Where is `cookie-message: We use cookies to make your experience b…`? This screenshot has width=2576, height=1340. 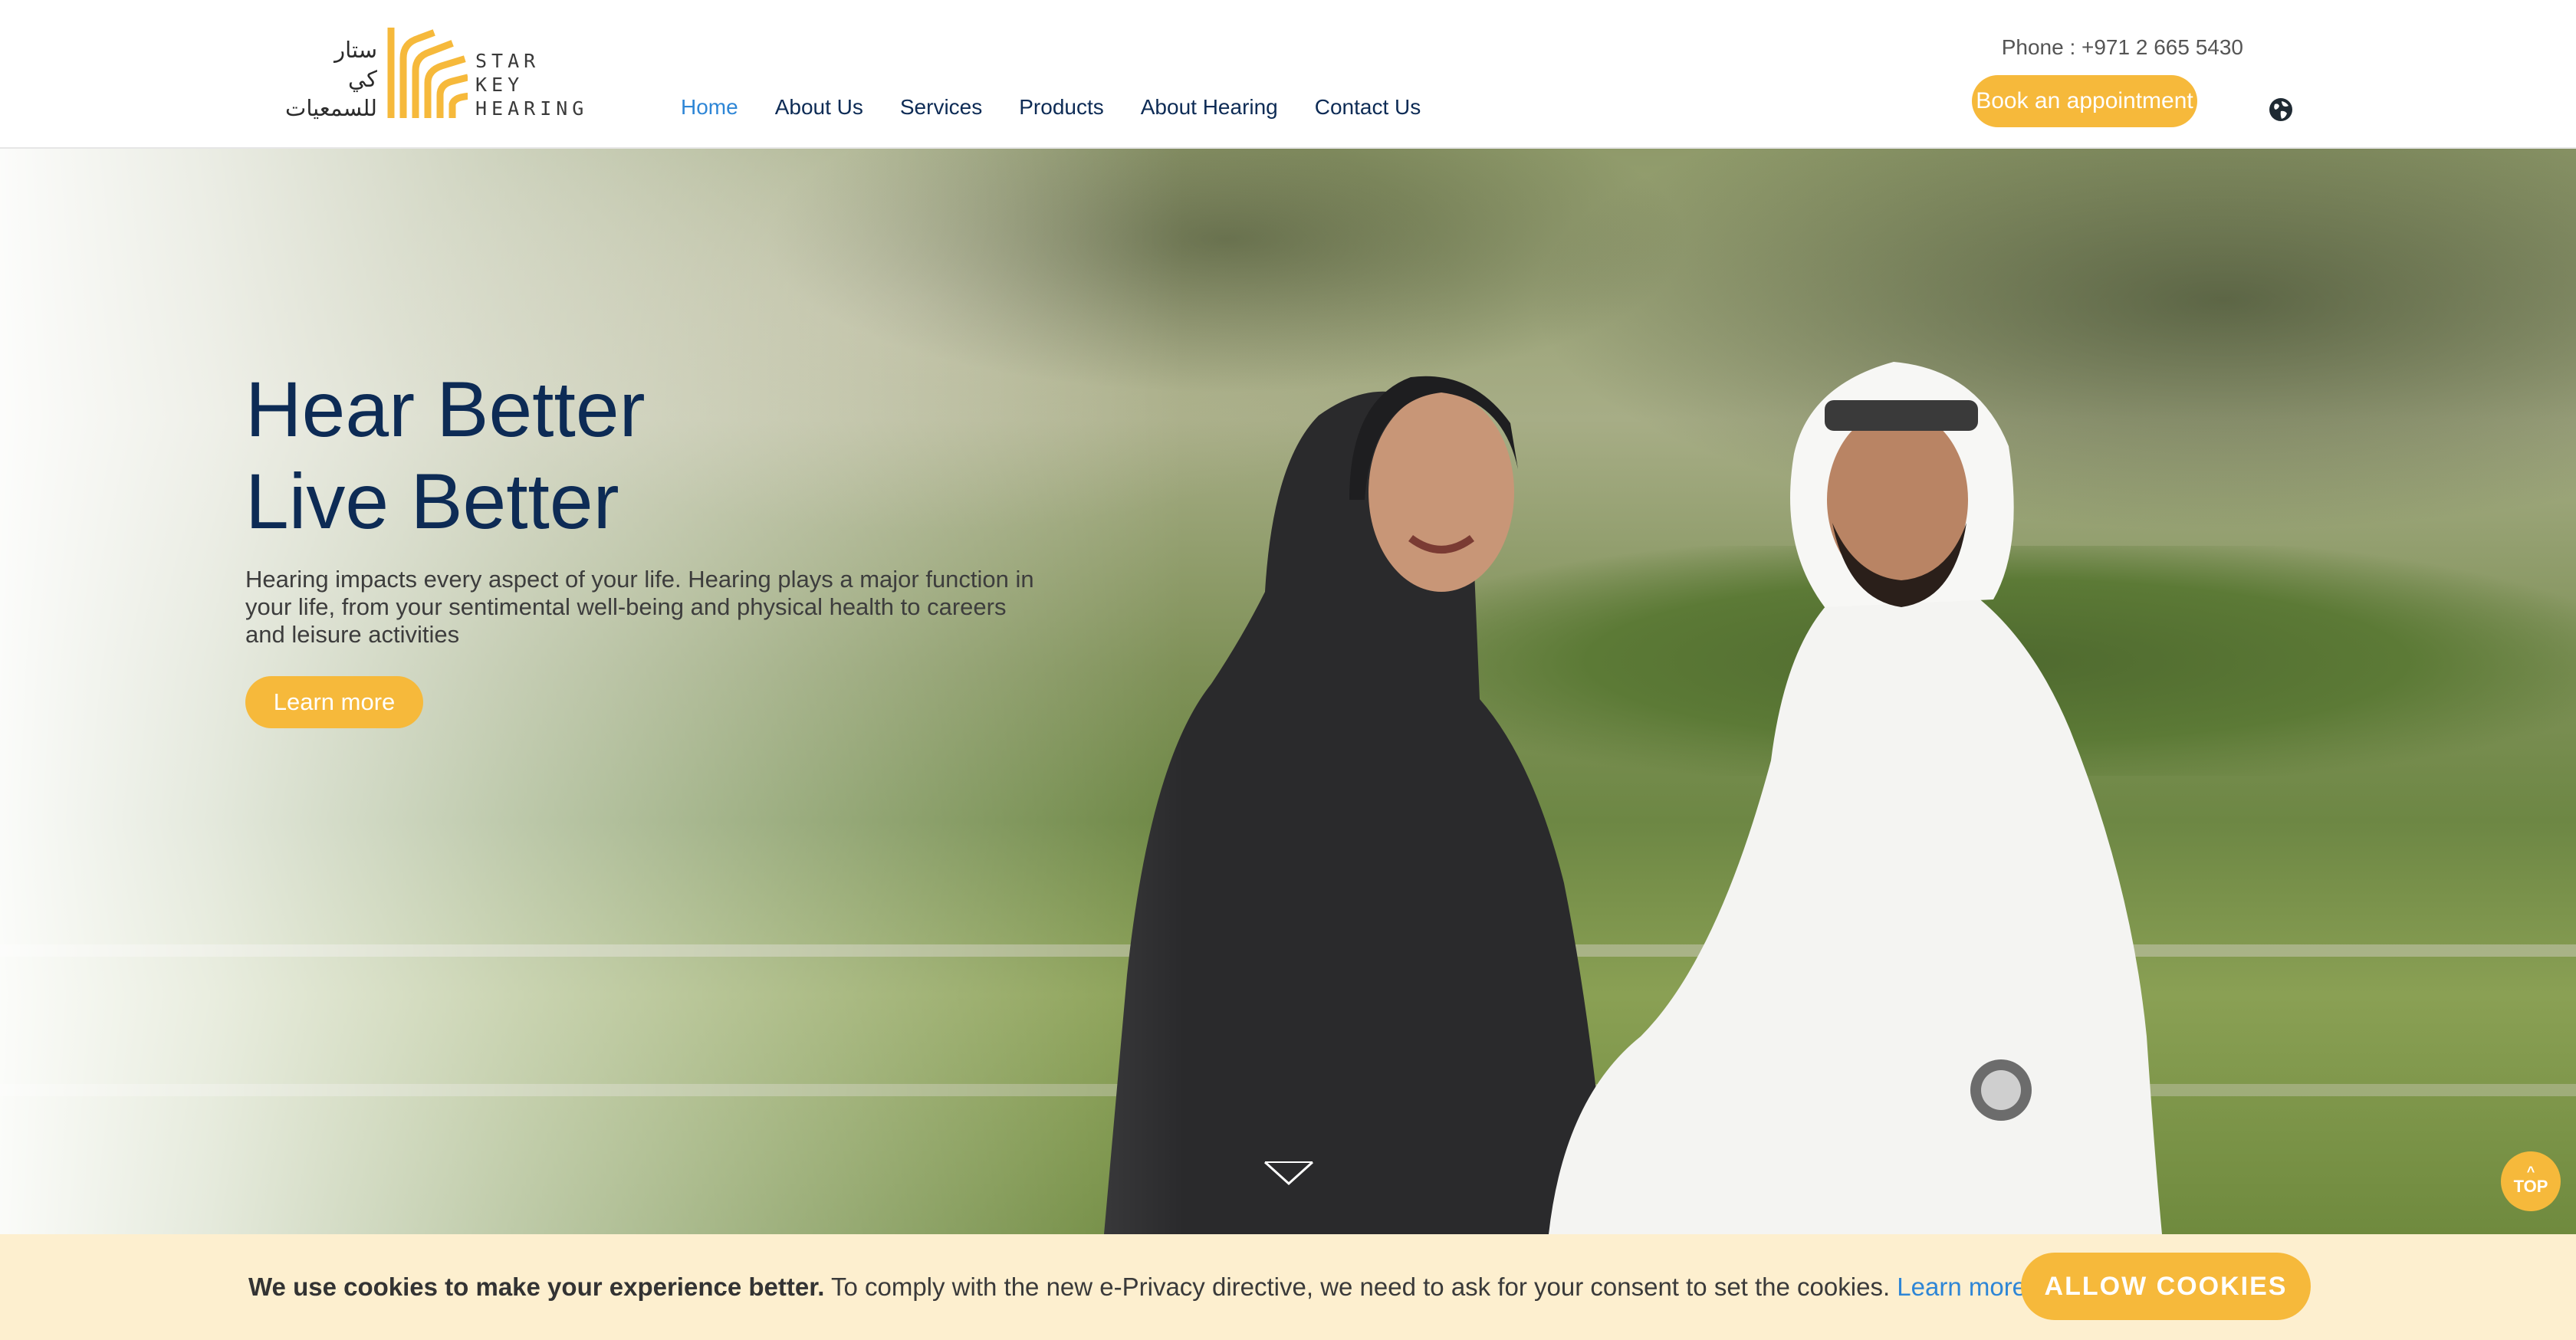
cookie-message: We use cookies to make your experience b… is located at coordinates (1141, 1287).